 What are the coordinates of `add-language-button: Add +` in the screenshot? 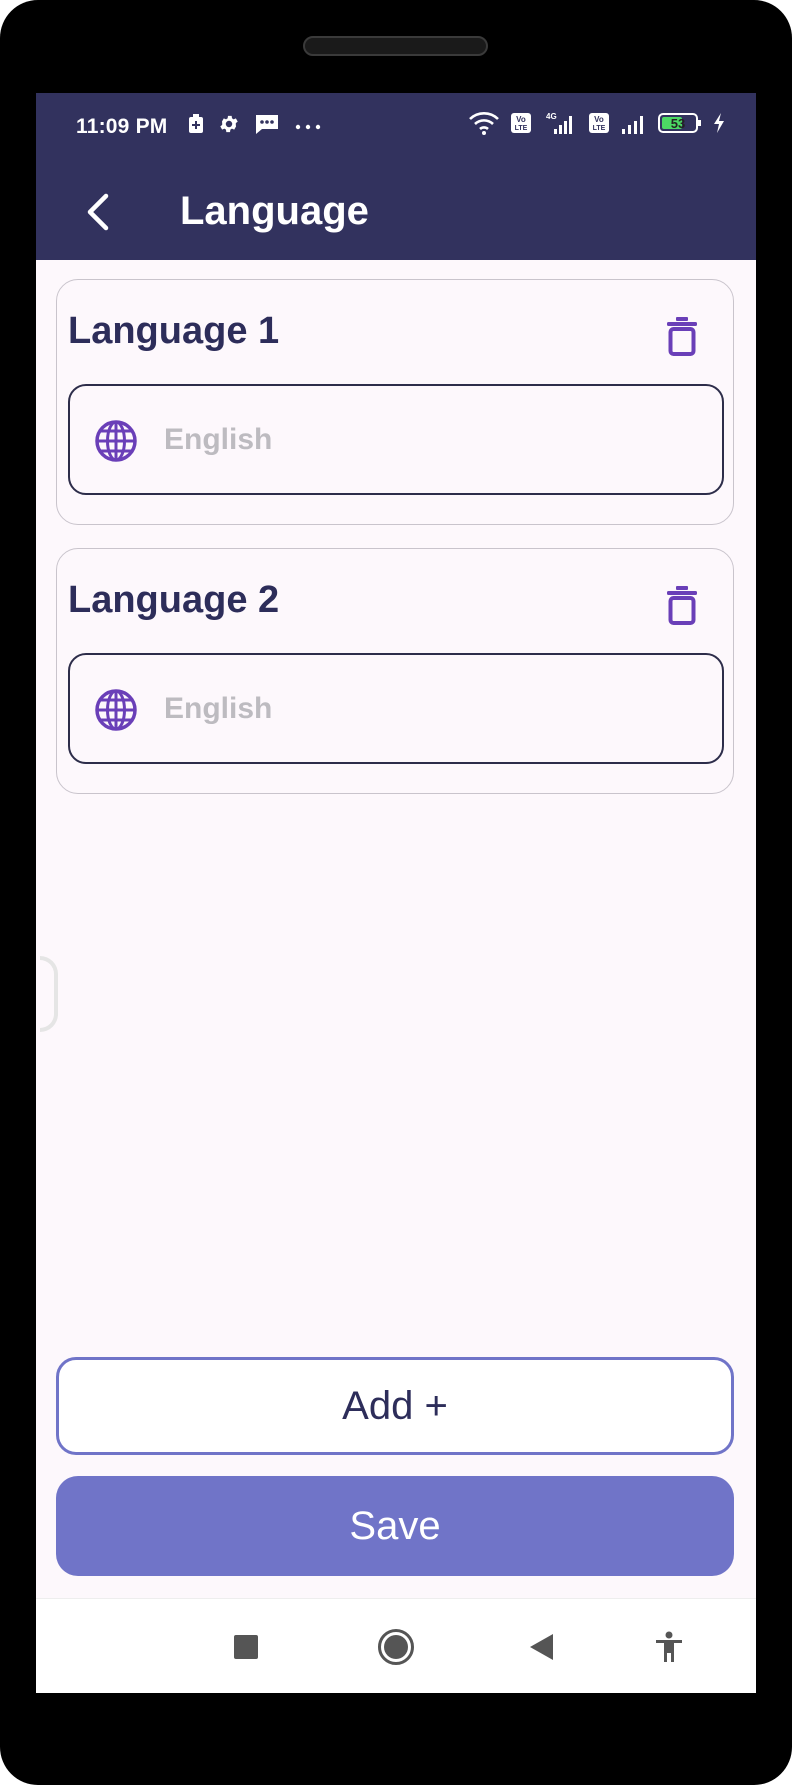 It's located at (395, 1406).